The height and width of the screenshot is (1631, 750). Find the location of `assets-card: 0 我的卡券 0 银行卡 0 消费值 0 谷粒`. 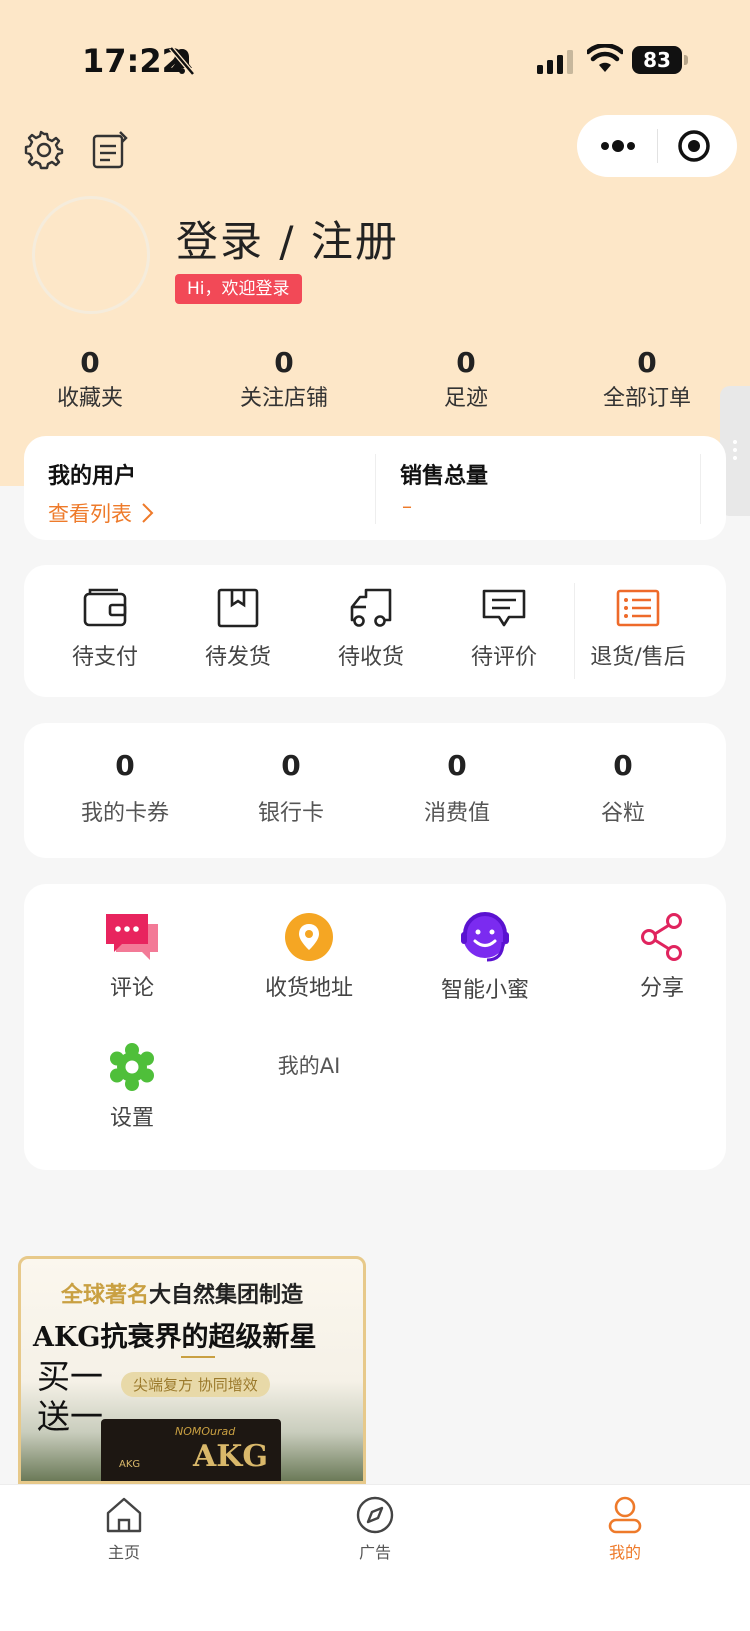

assets-card: 0 我的卡券 0 银行卡 0 消费值 0 谷粒 is located at coordinates (375, 790).